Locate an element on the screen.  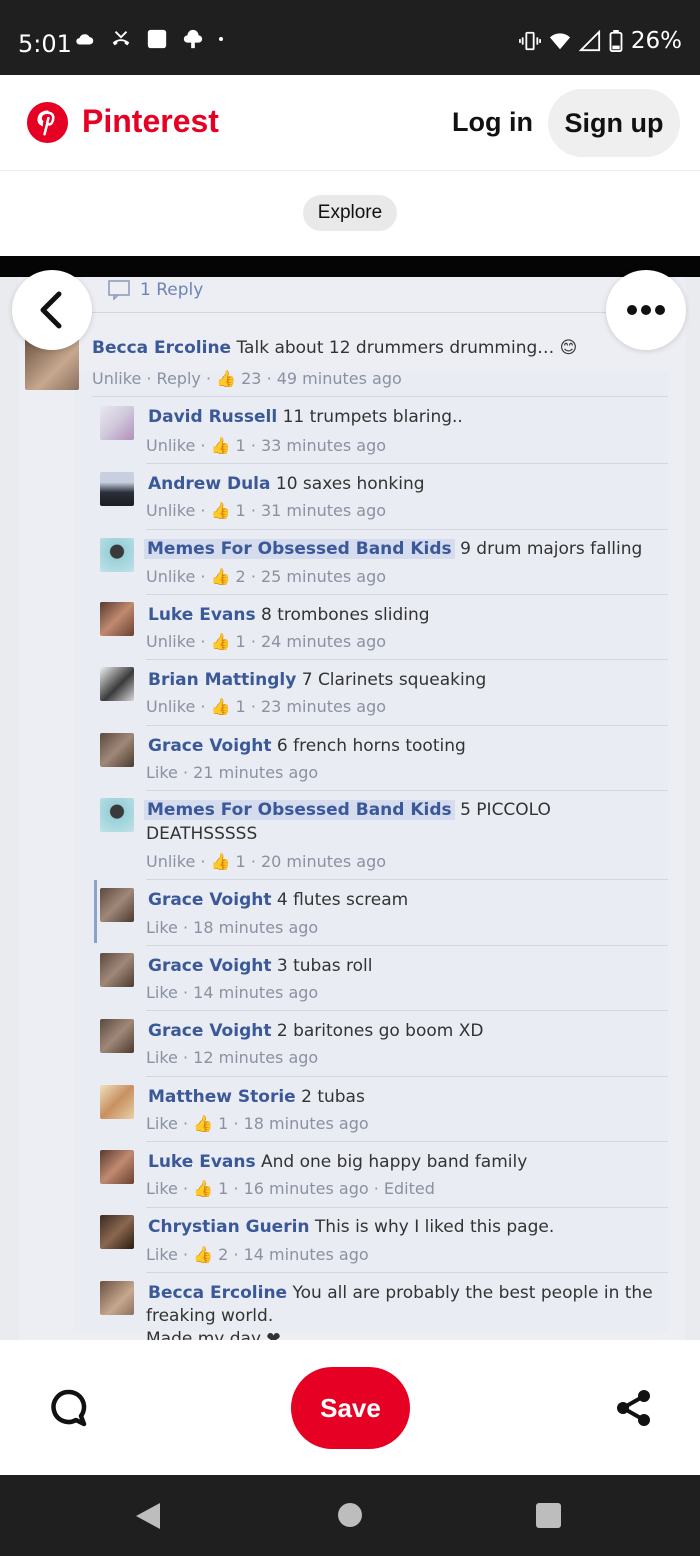
commenter-name: Becca Ercoline is located at coordinates (218, 1293).